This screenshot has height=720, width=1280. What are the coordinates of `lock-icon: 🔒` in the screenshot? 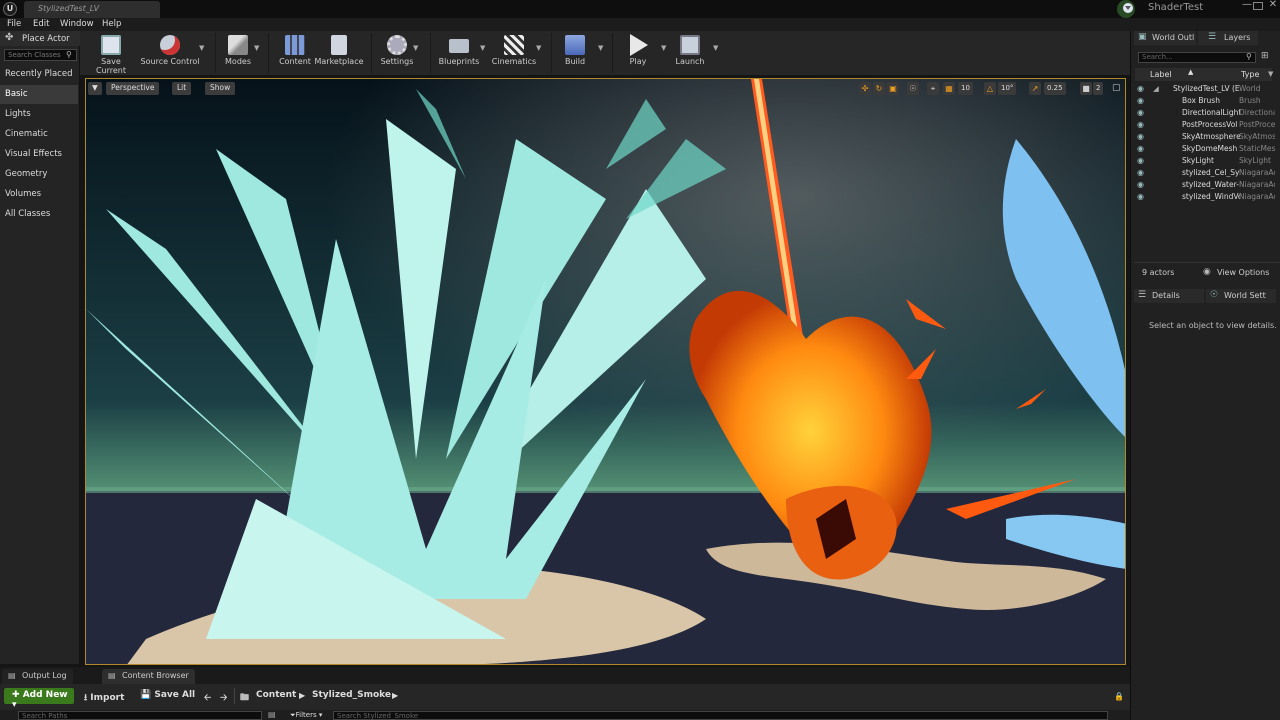 It's located at (1119, 696).